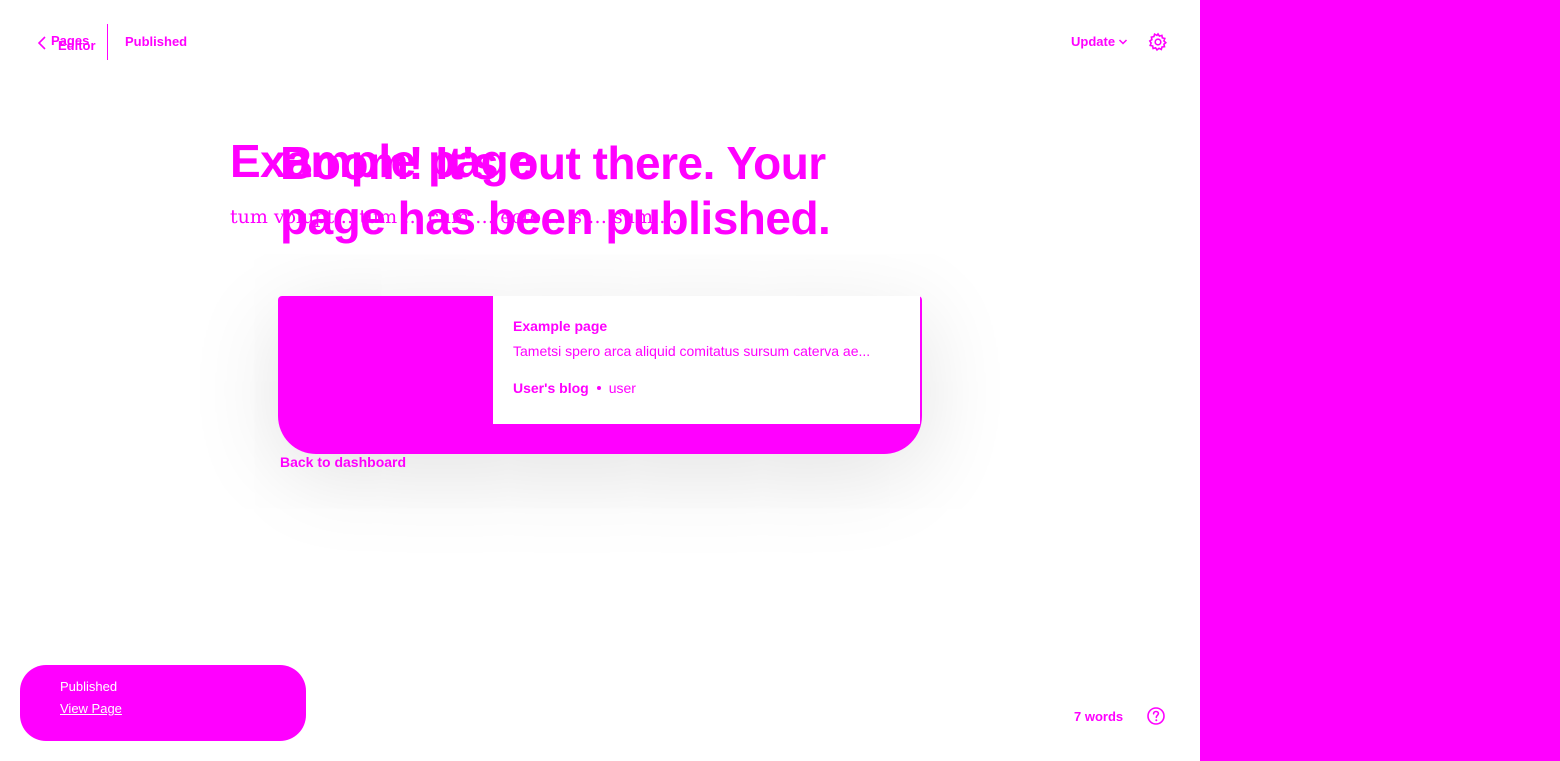 This screenshot has width=1560, height=761. Describe the element at coordinates (551, 388) in the screenshot. I see `card-blog-name: User's blog` at that location.